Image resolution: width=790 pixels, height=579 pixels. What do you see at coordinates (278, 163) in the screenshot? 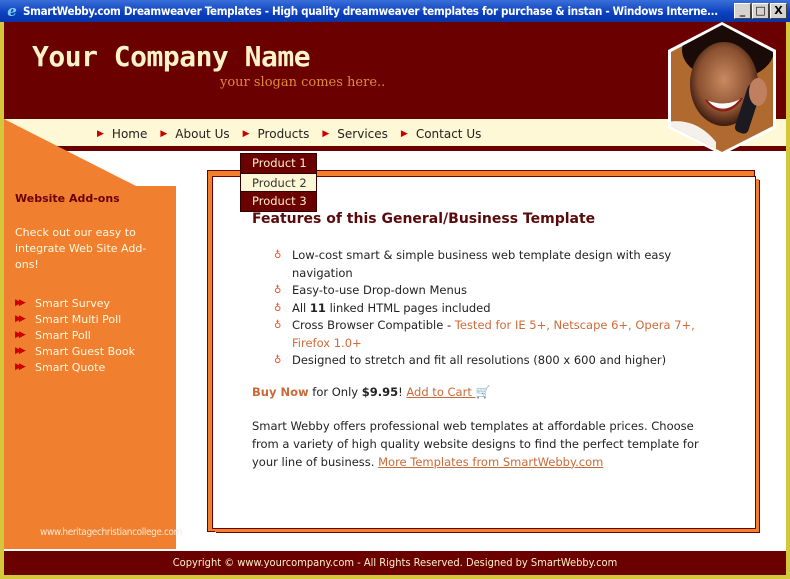
I see `dropdown-item-product-1: Product 1` at bounding box center [278, 163].